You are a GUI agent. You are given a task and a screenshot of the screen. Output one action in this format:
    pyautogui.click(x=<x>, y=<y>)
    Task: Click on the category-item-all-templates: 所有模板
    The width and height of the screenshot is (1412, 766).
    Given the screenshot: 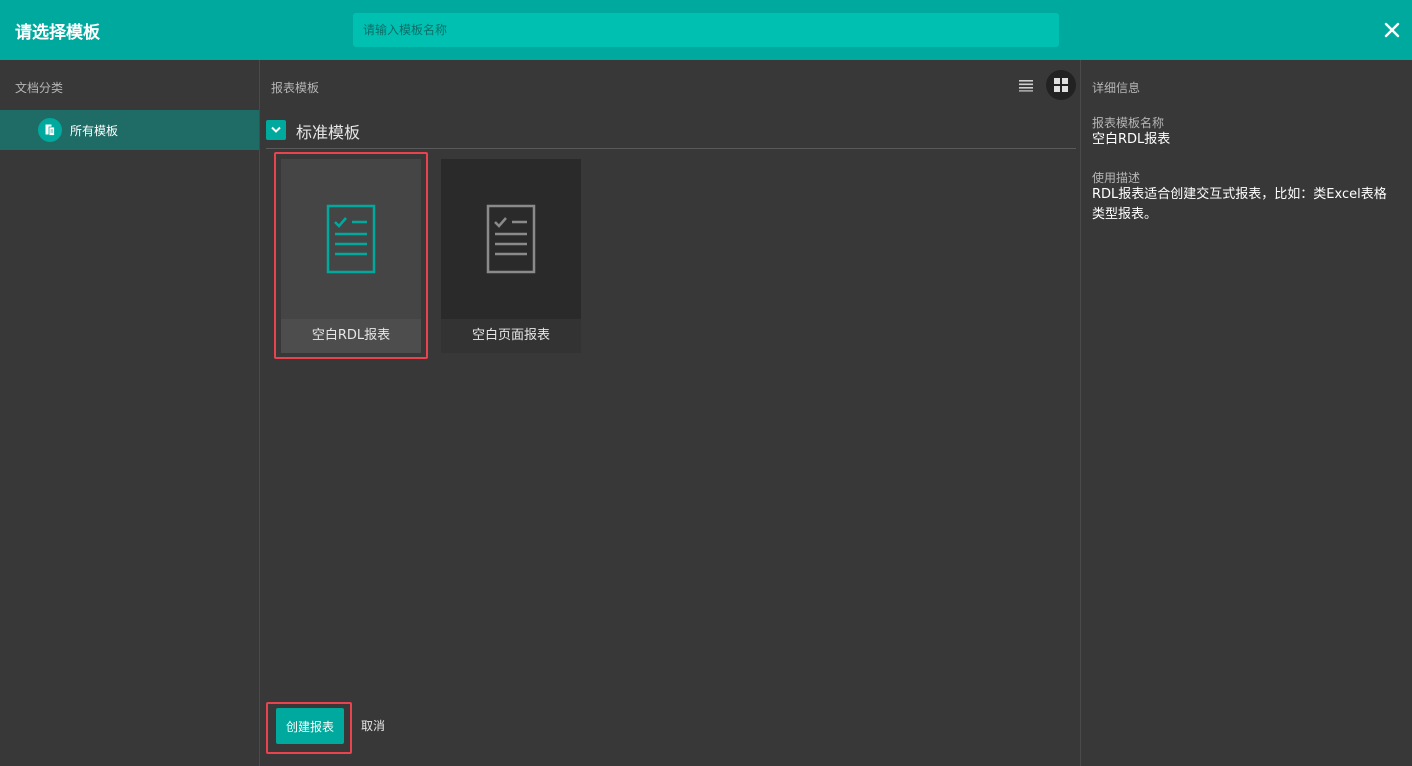 What is the action you would take?
    pyautogui.click(x=129, y=130)
    